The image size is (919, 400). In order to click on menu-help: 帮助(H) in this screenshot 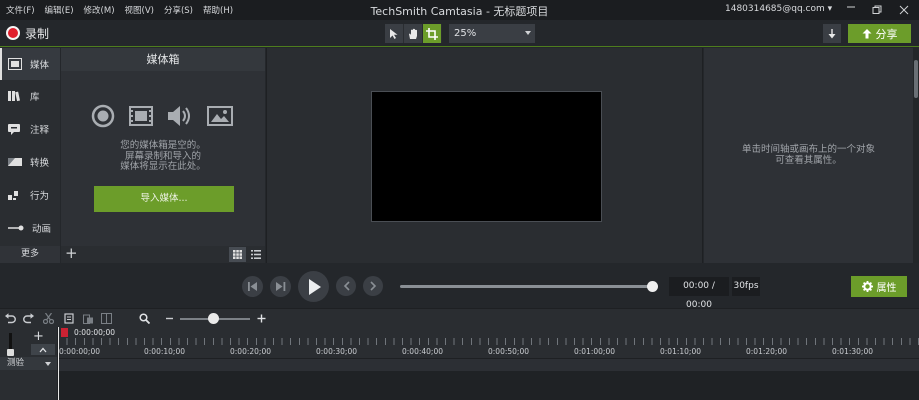, I will do `click(218, 10)`.